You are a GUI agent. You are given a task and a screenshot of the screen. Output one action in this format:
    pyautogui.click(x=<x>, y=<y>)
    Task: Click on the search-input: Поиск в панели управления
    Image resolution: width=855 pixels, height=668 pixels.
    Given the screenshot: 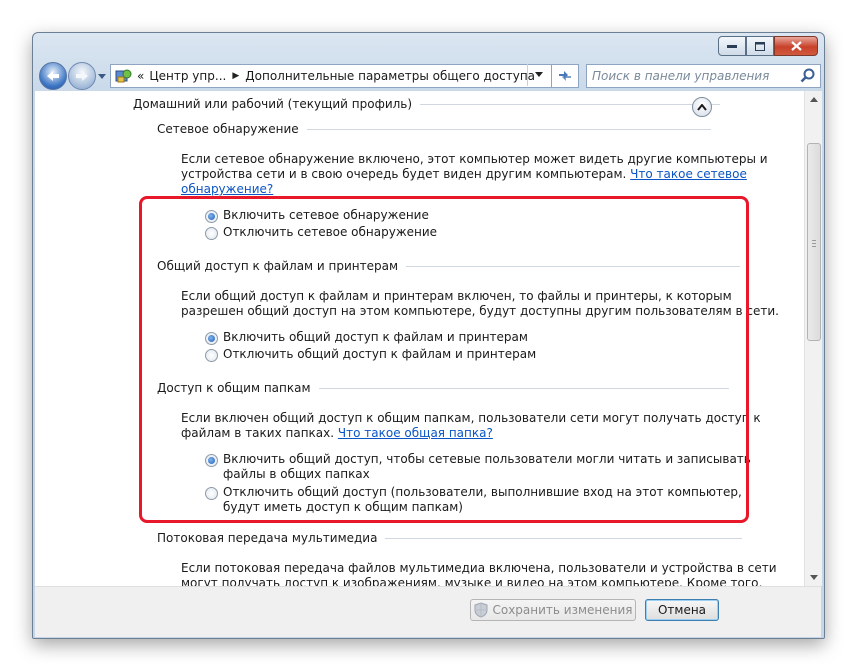 What is the action you would take?
    pyautogui.click(x=695, y=76)
    